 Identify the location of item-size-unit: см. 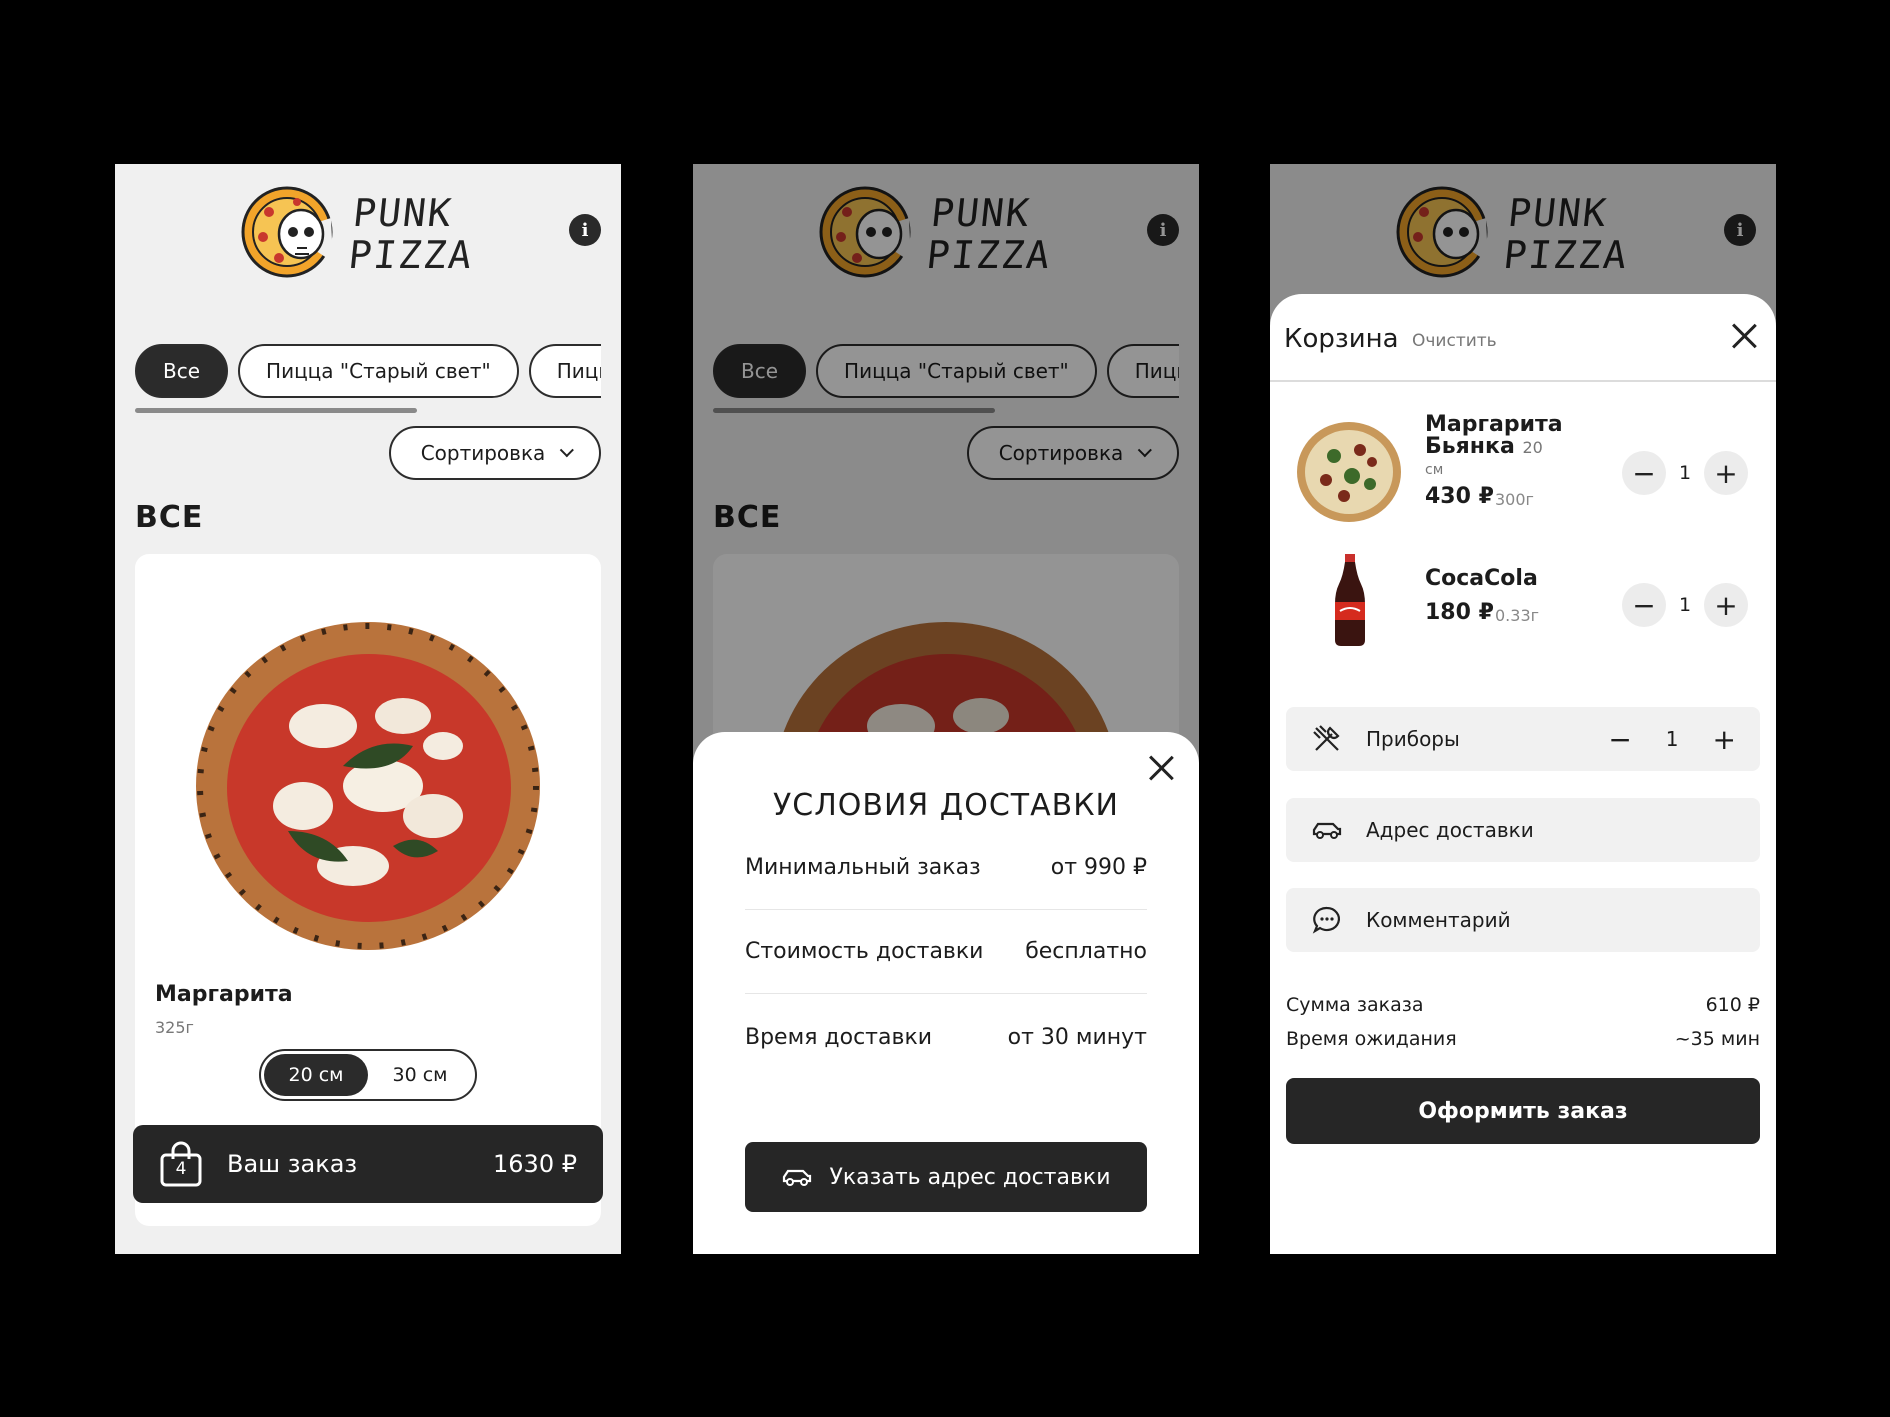
(1434, 470).